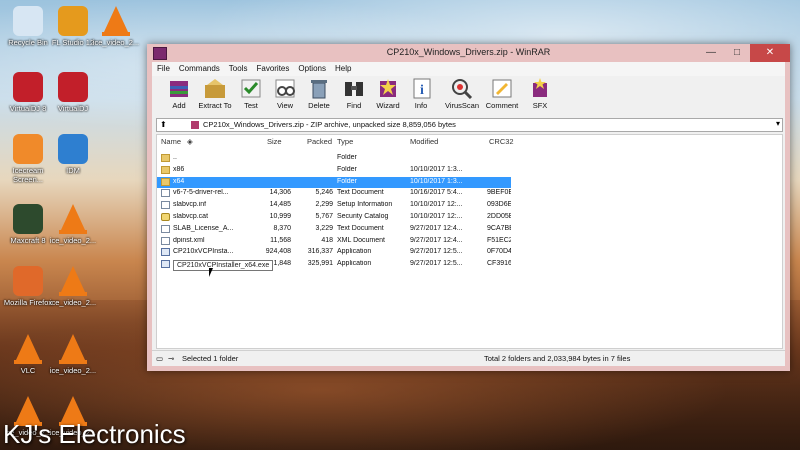 The image size is (800, 450). I want to click on menu-tools: Tools, so click(238, 67).